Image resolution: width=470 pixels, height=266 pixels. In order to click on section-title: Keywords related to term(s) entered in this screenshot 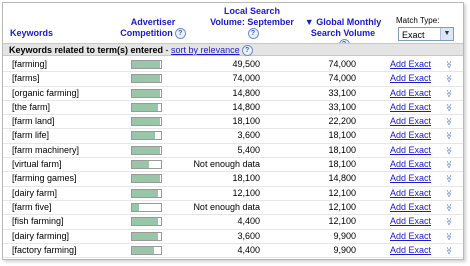, I will do `click(86, 50)`.